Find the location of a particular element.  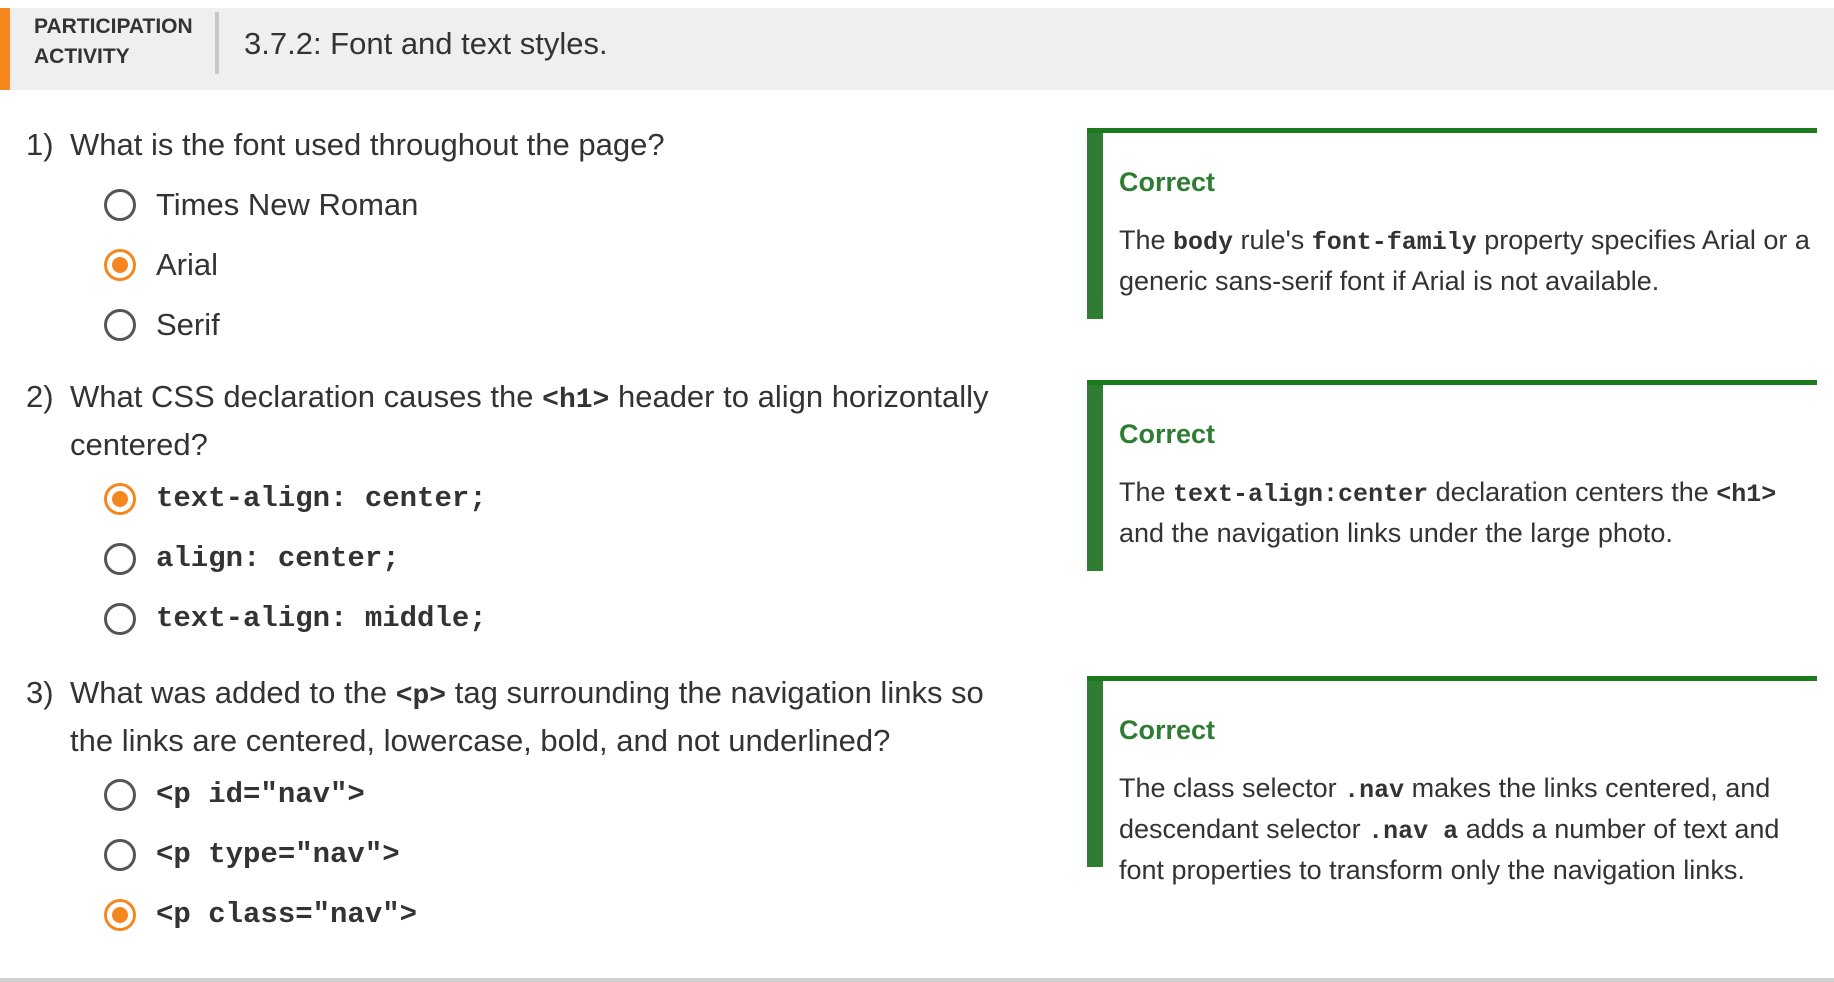

explanation-text: The class selector is located at coordinates (1232, 788).